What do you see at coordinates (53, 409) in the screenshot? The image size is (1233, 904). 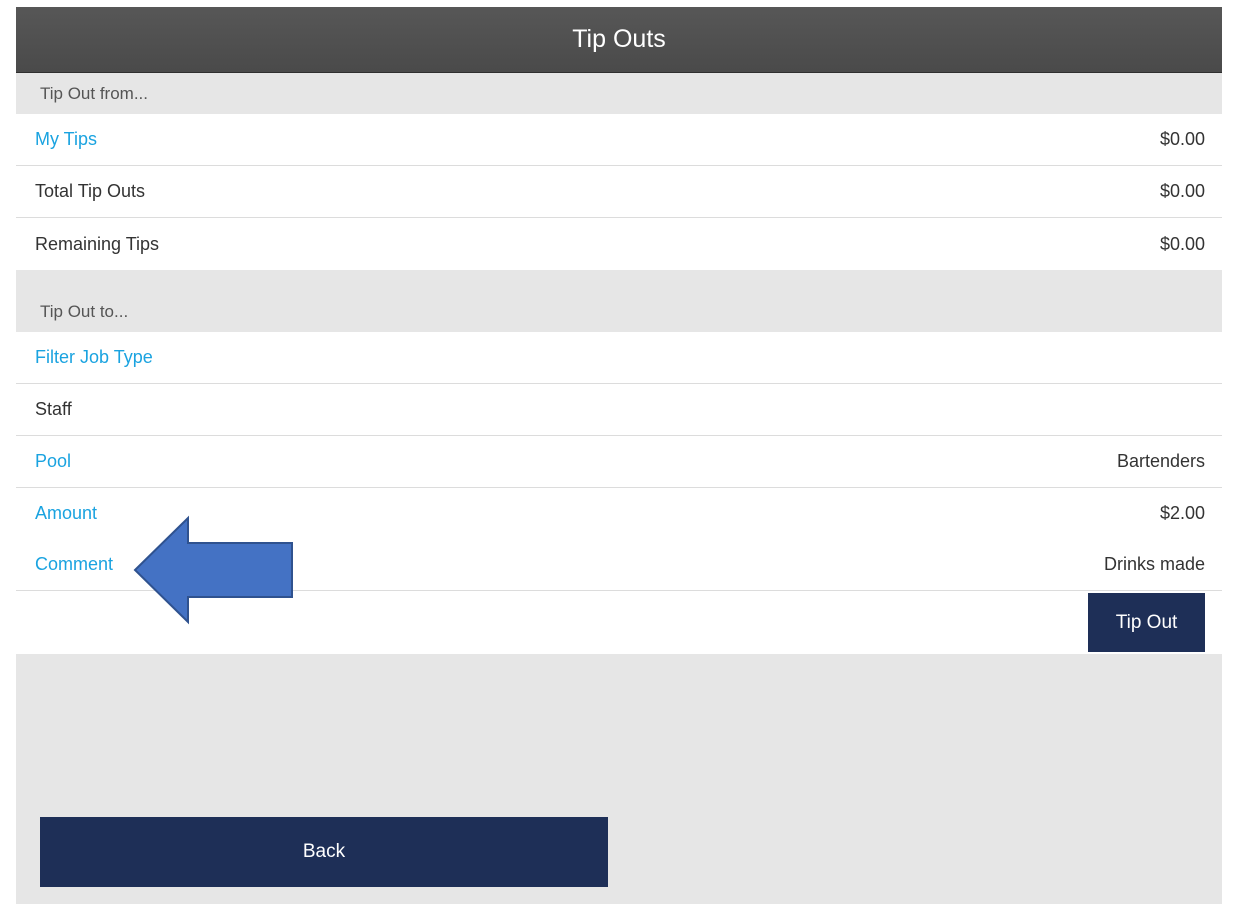 I see `row-label: Staff` at bounding box center [53, 409].